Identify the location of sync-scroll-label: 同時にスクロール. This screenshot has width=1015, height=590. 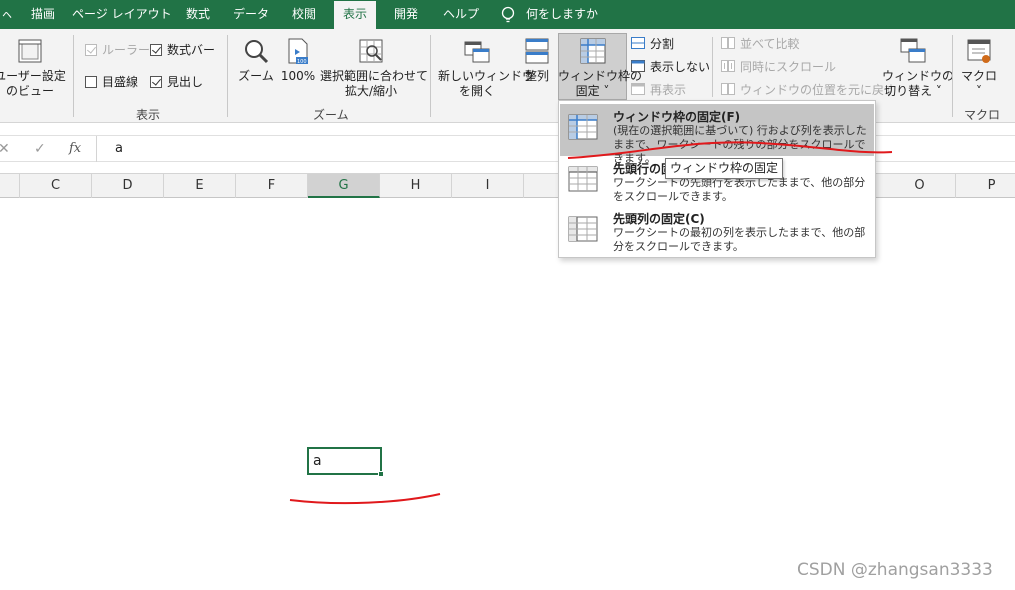
(788, 67).